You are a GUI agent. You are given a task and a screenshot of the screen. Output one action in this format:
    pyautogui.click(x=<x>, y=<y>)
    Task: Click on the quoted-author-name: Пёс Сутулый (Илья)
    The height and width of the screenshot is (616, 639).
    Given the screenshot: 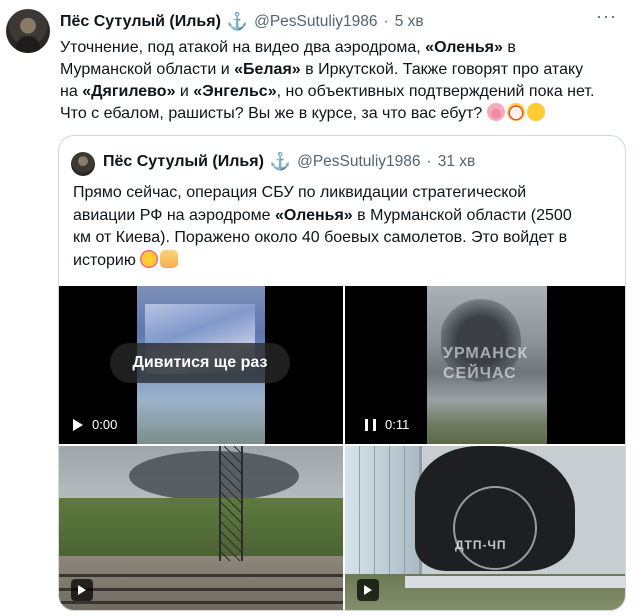 What is the action you would take?
    pyautogui.click(x=183, y=161)
    